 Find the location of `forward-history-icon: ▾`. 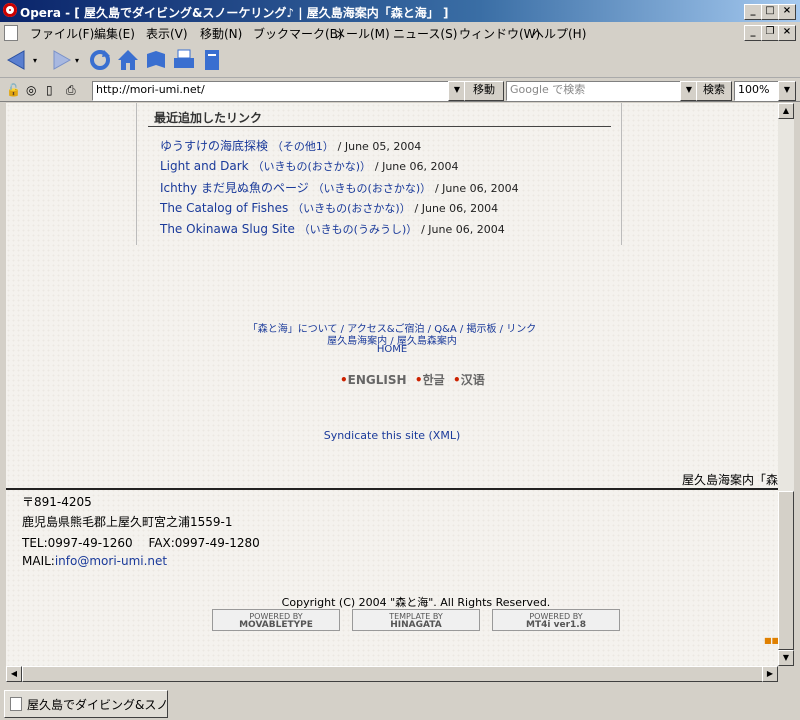

forward-history-icon: ▾ is located at coordinates (77, 60).